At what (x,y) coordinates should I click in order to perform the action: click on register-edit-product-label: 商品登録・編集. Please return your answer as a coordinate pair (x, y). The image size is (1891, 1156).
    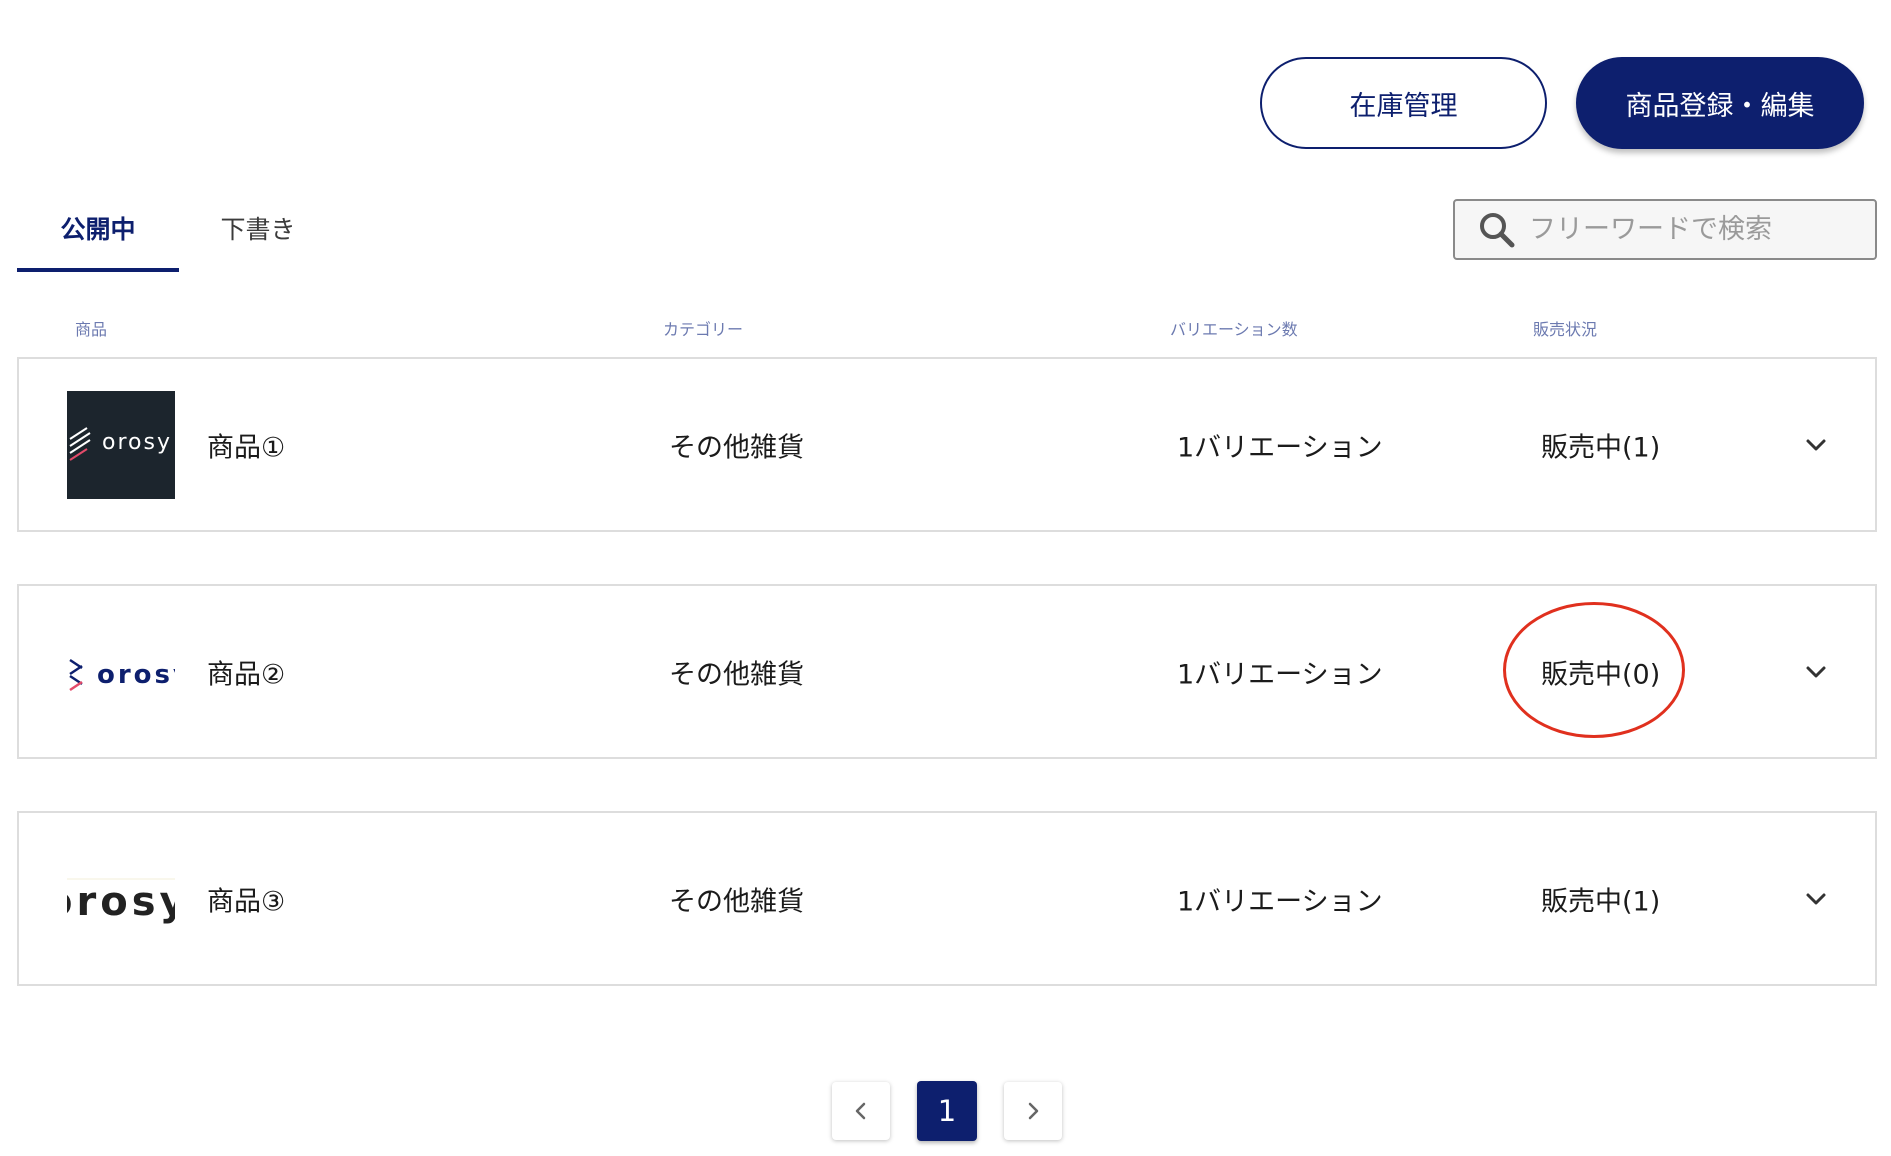
    Looking at the image, I should click on (1720, 106).